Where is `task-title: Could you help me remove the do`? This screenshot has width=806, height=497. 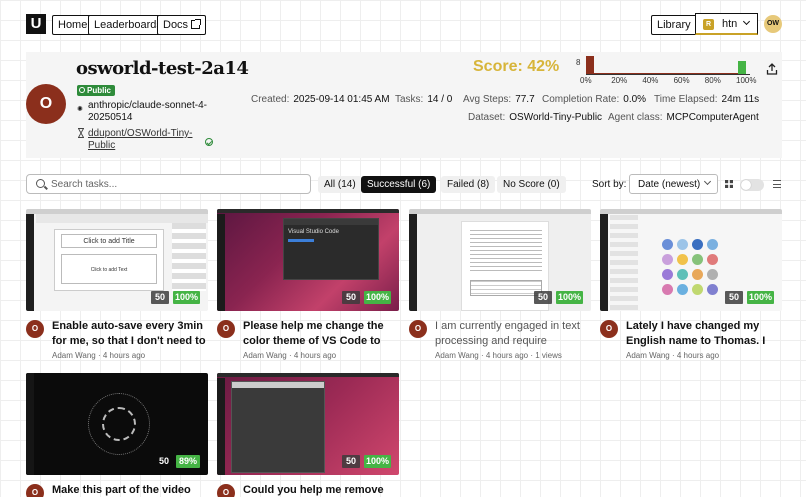 task-title: Could you help me remove the do is located at coordinates (321, 490).